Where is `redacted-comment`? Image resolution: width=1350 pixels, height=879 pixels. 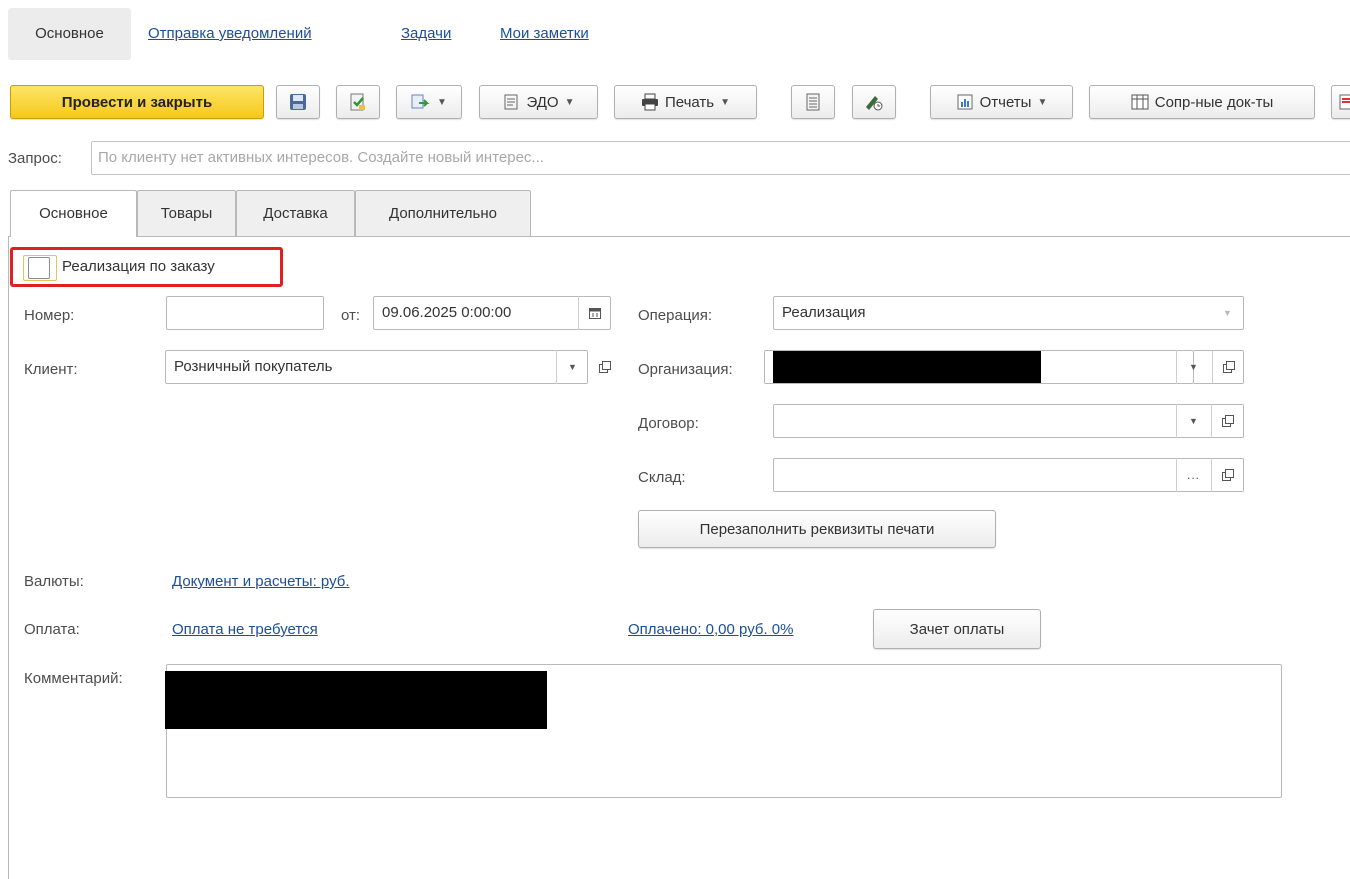
redacted-comment is located at coordinates (356, 700).